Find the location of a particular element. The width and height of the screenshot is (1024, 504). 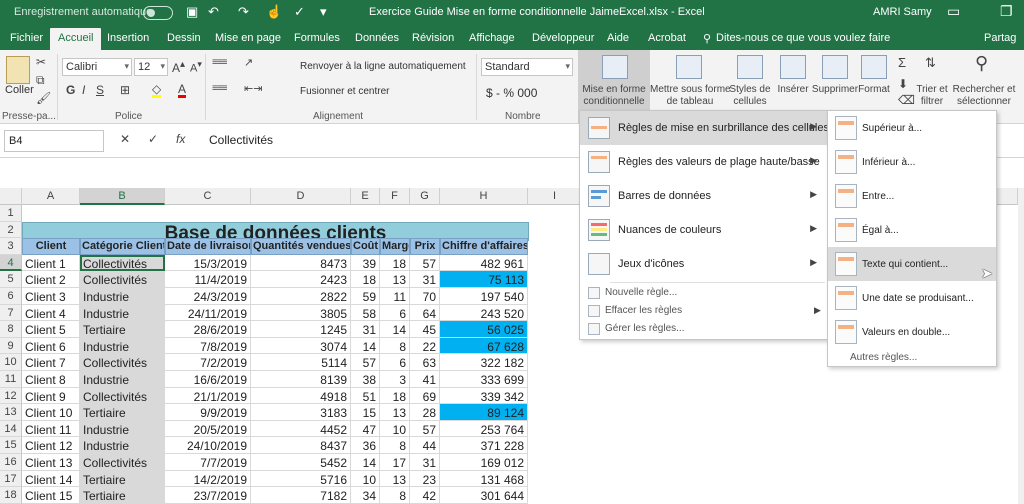

header-cell: Client is located at coordinates (51, 246).